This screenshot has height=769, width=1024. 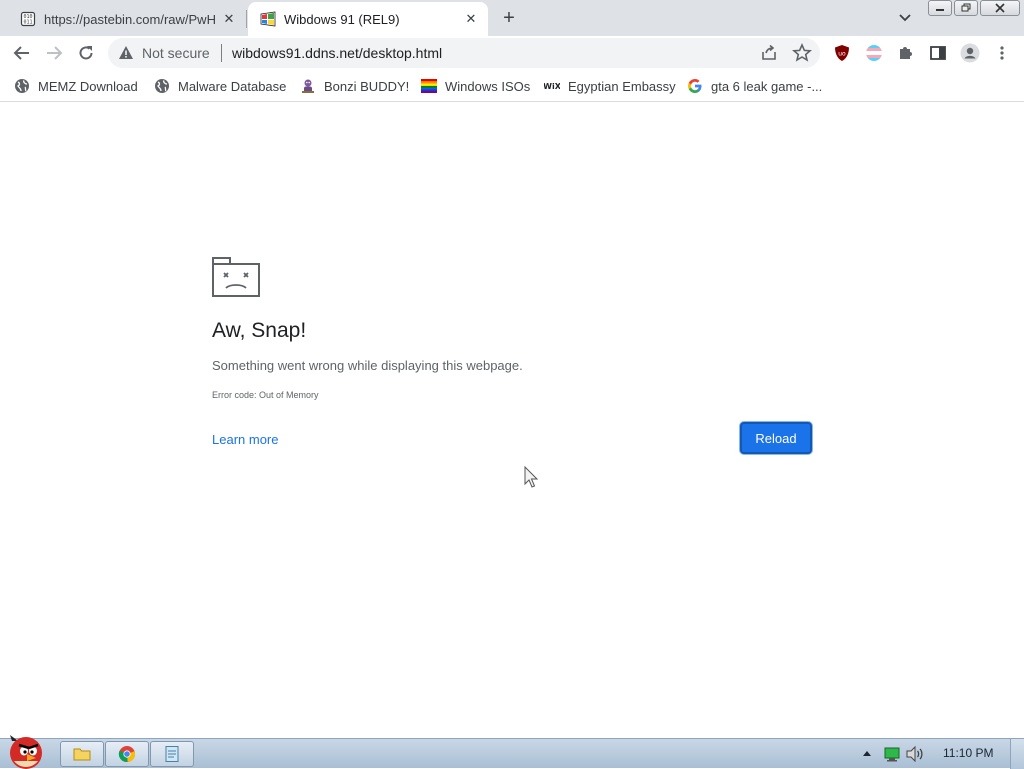 I want to click on reload-page-button, so click(x=86, y=53).